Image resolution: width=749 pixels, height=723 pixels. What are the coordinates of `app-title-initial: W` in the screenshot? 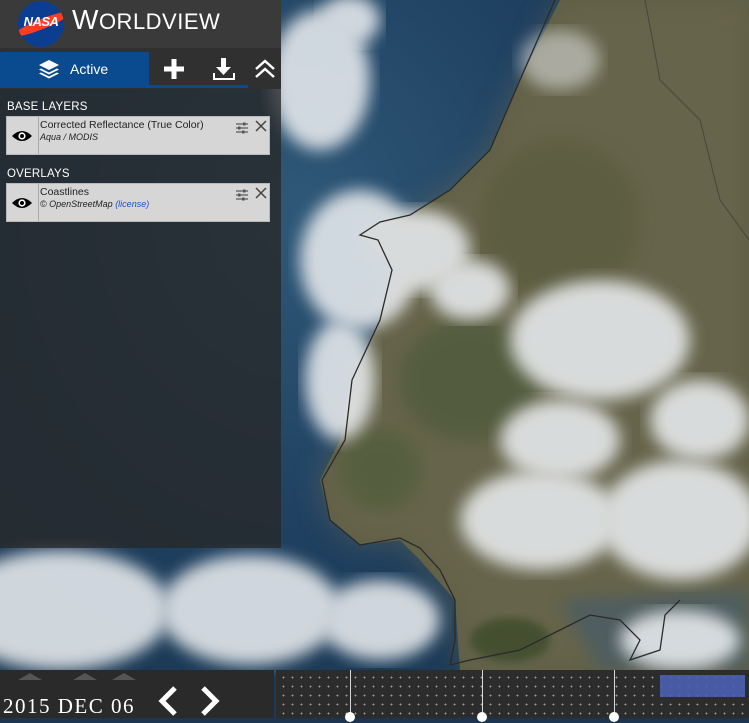 It's located at (85, 19).